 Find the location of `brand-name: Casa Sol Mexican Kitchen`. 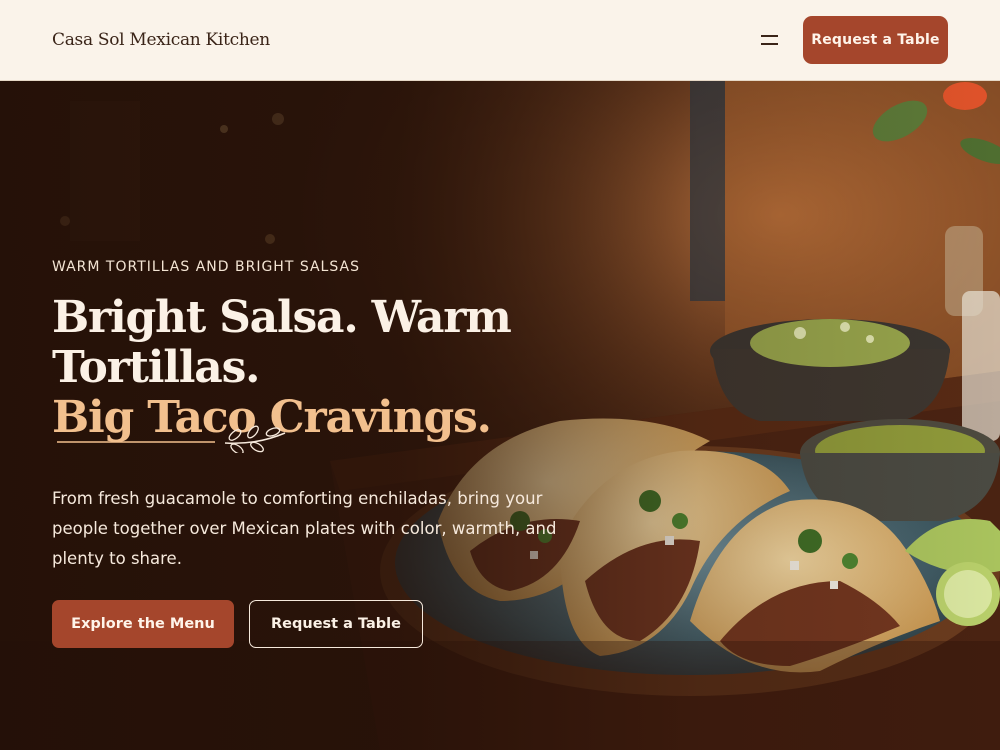

brand-name: Casa Sol Mexican Kitchen is located at coordinates (161, 40).